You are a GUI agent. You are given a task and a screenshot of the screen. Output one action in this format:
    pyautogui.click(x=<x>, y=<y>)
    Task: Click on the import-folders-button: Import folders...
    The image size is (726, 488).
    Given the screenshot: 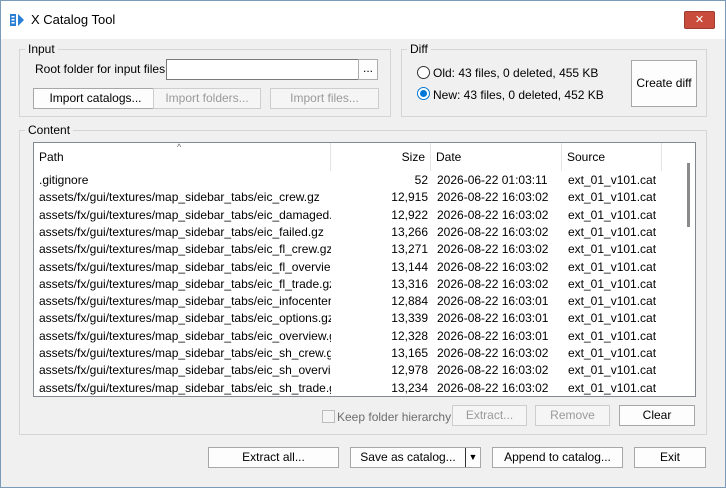 What is the action you would take?
    pyautogui.click(x=207, y=98)
    